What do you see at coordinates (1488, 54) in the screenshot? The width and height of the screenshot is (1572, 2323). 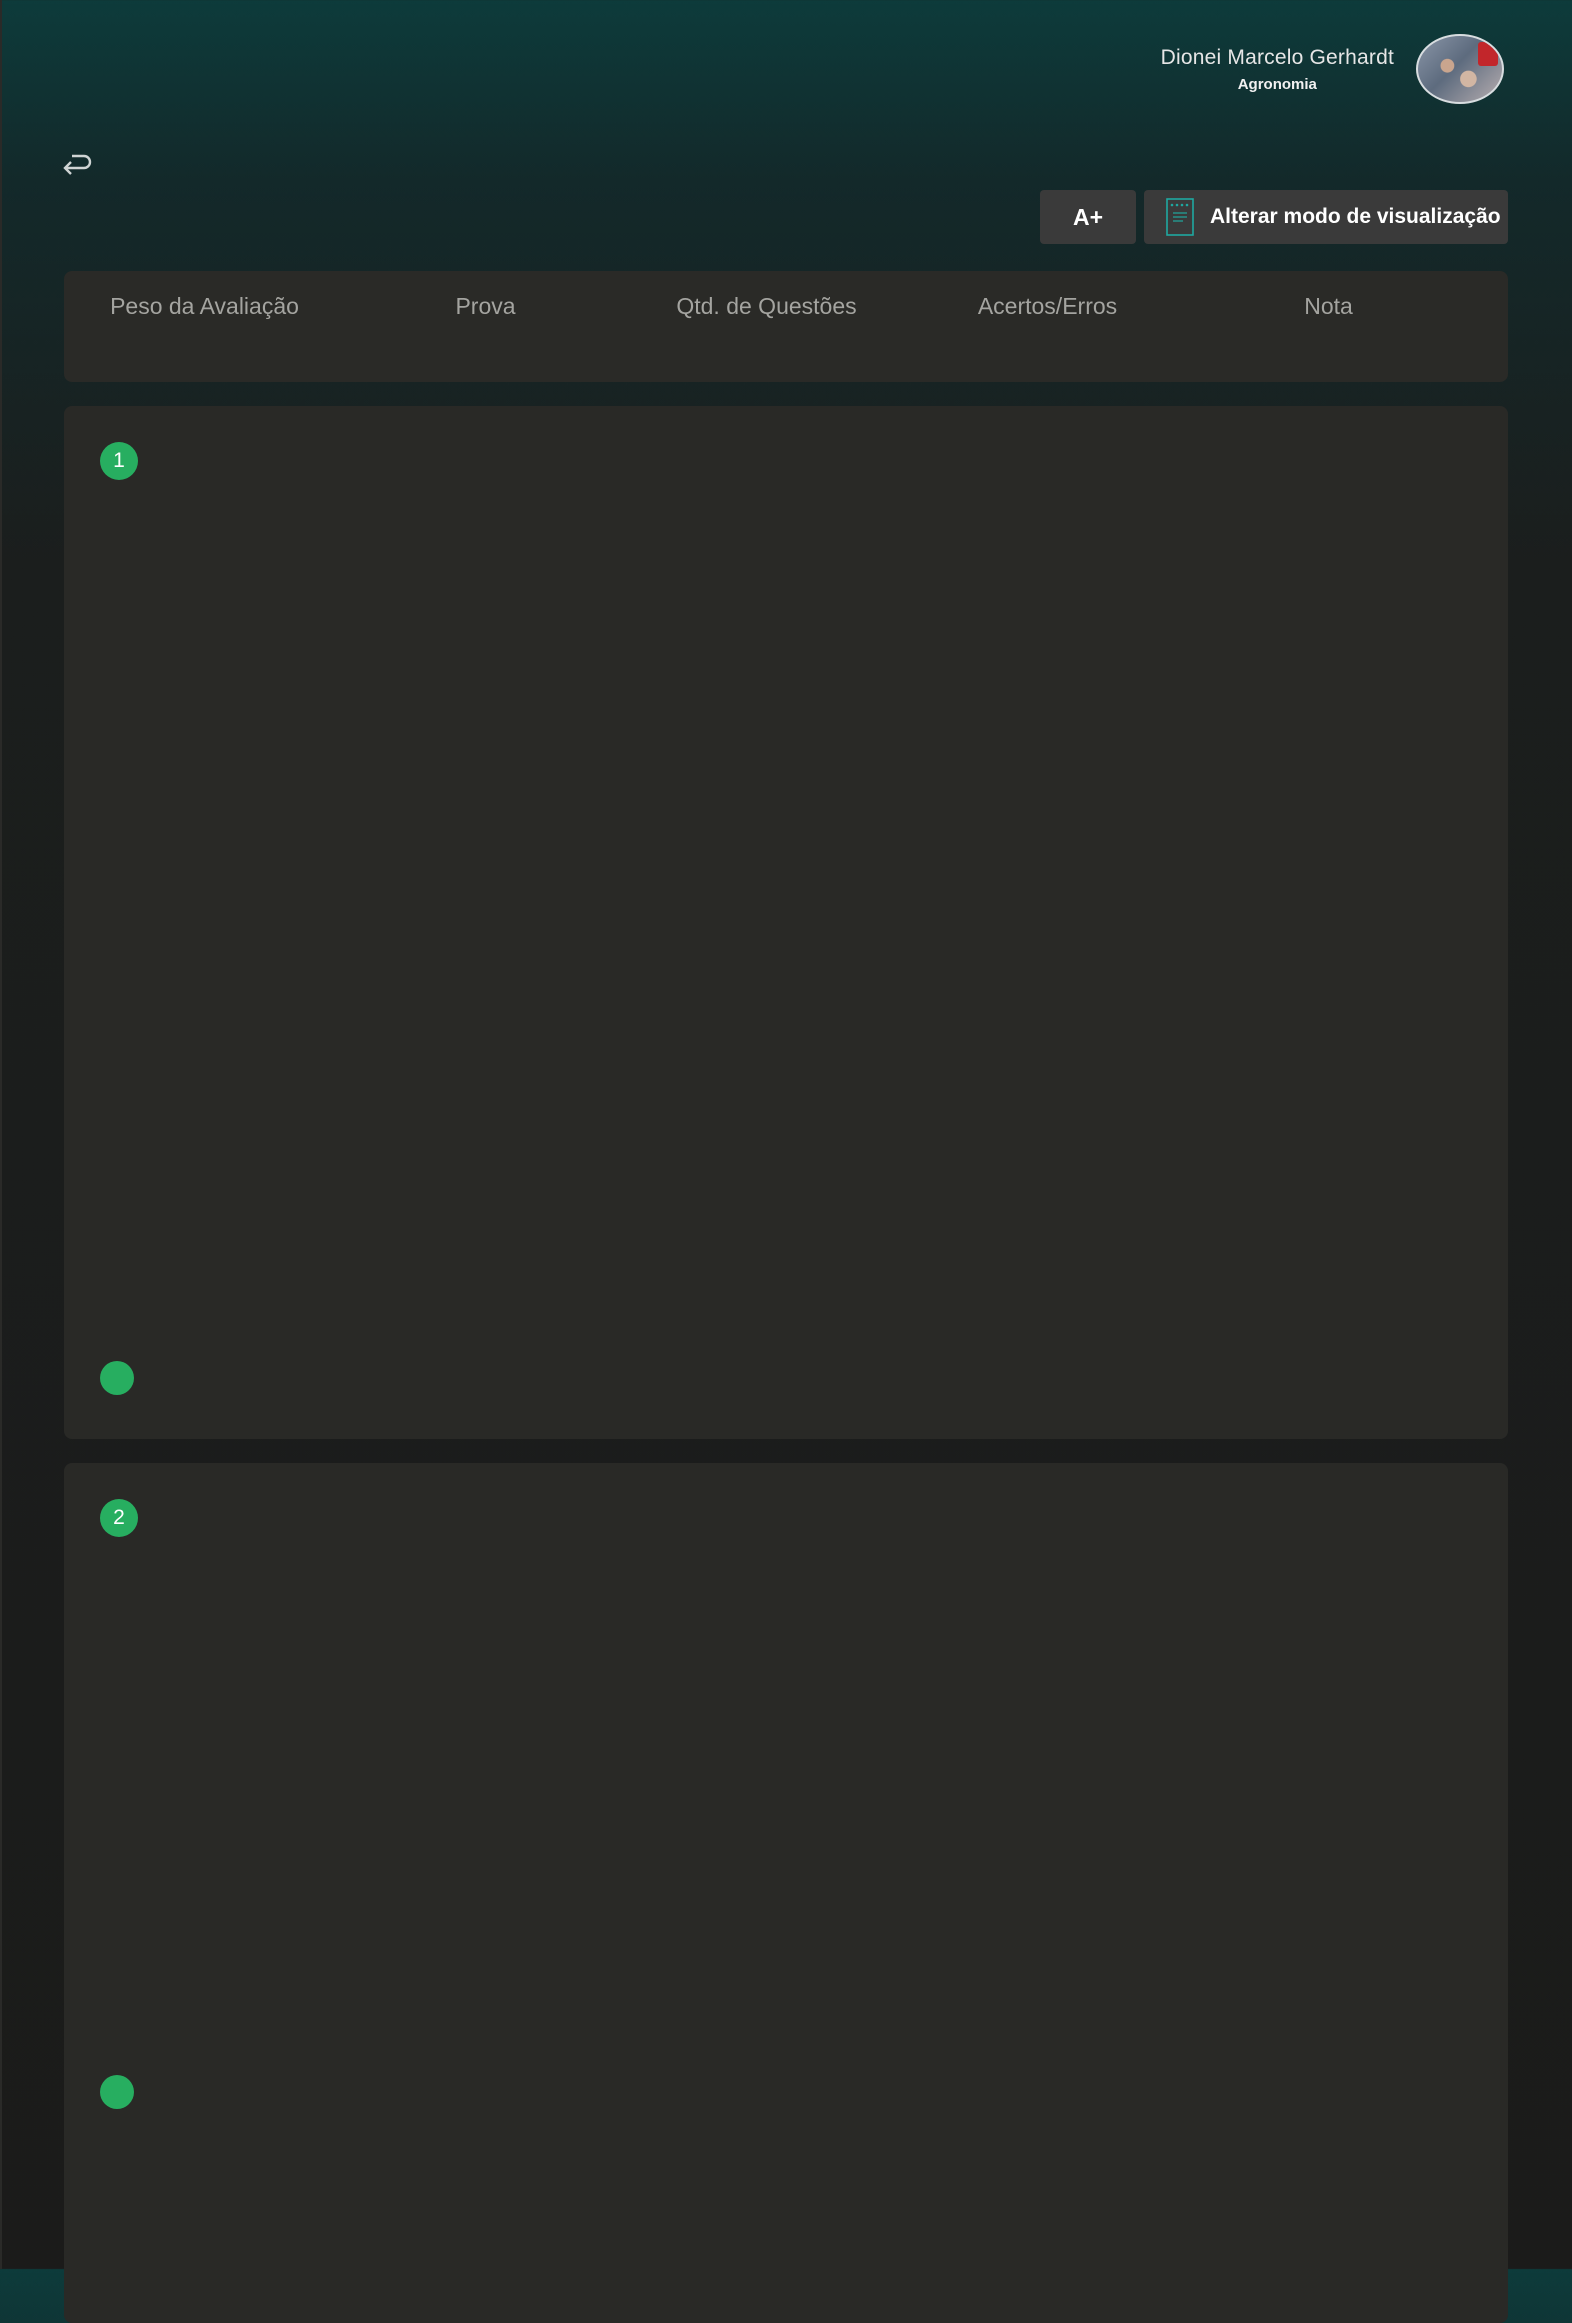 I see `avatar-badge` at bounding box center [1488, 54].